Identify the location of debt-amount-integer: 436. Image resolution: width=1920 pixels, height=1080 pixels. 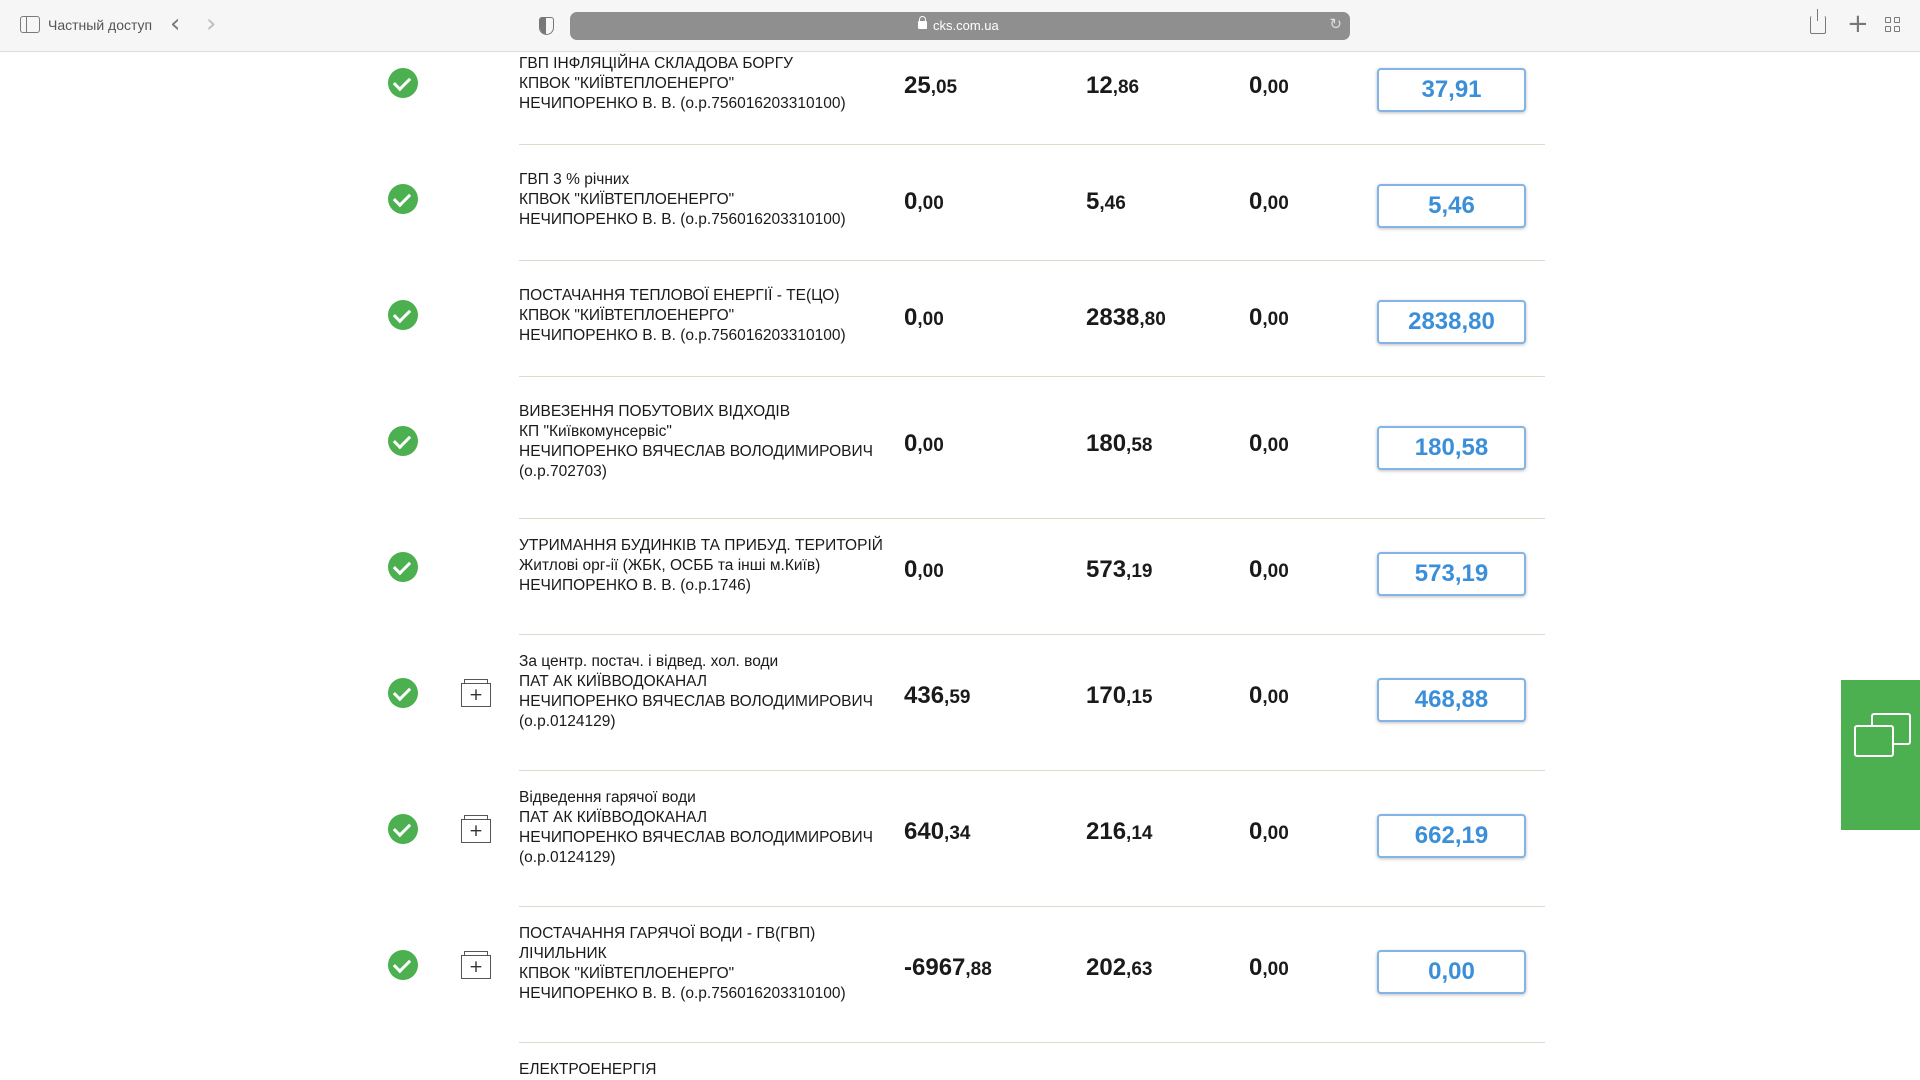
(924, 695).